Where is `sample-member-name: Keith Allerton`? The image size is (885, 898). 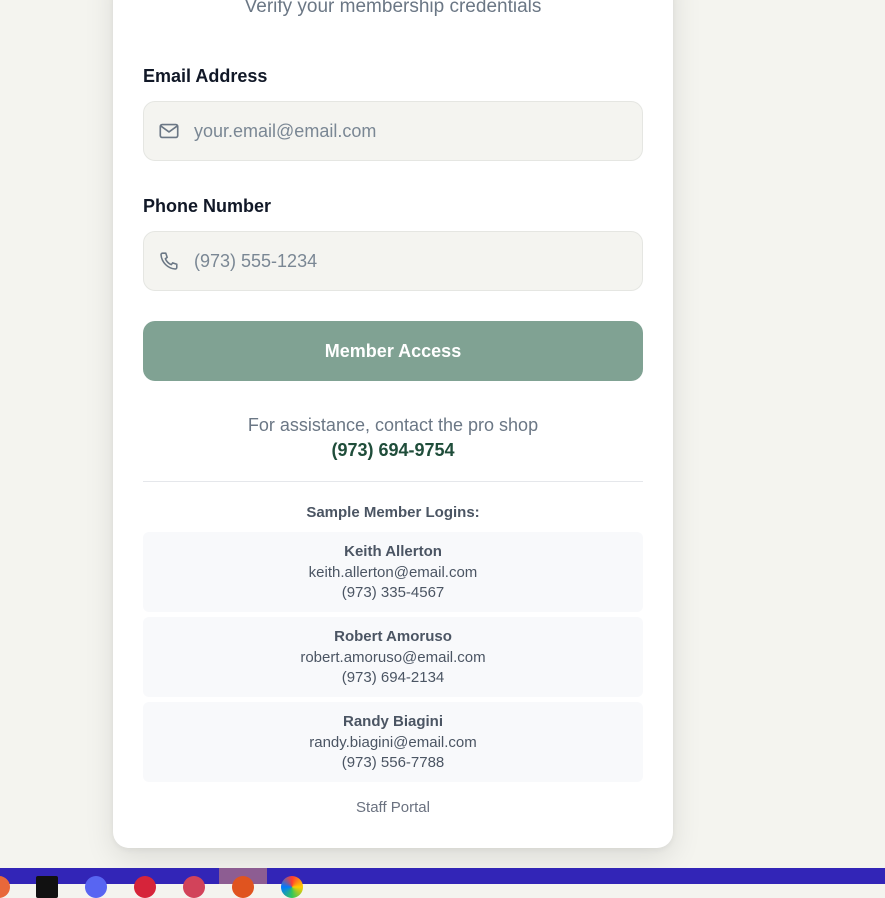 sample-member-name: Keith Allerton is located at coordinates (393, 551).